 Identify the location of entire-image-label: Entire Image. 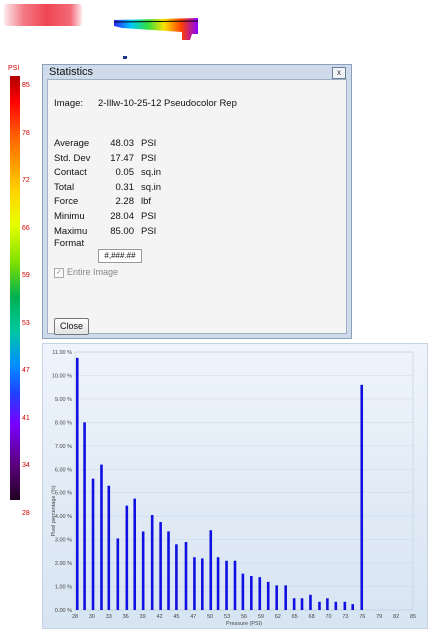
(93, 272).